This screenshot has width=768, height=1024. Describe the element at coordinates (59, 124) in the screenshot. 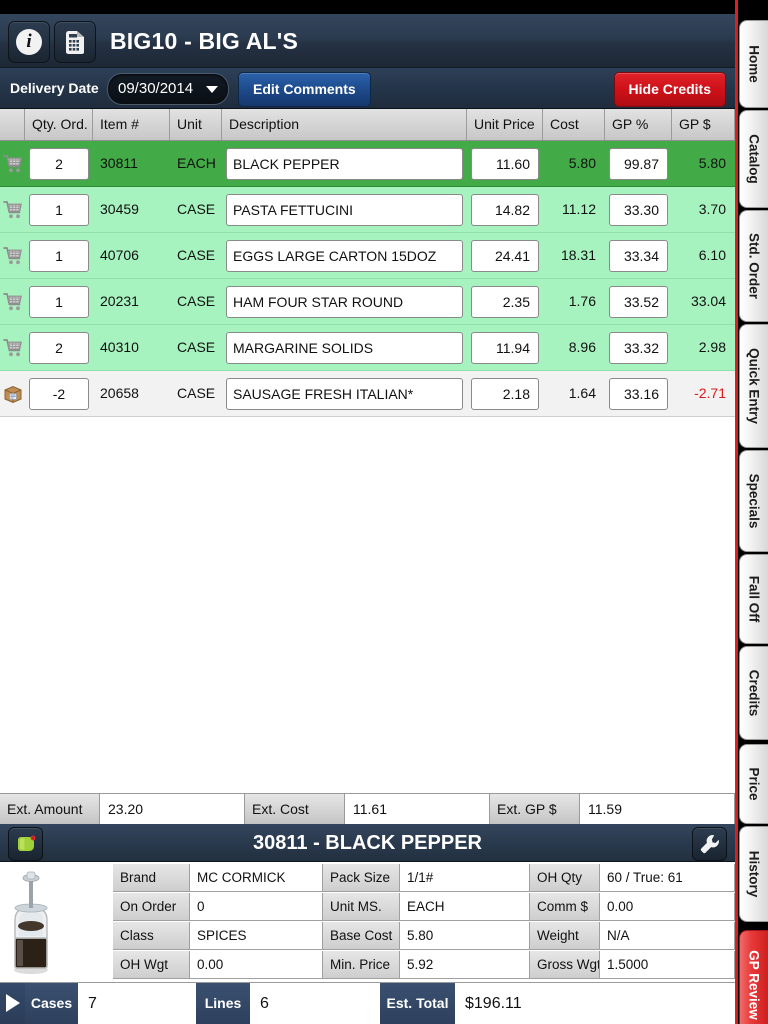

I see `grid-column-header: Qty. Ord.` at that location.